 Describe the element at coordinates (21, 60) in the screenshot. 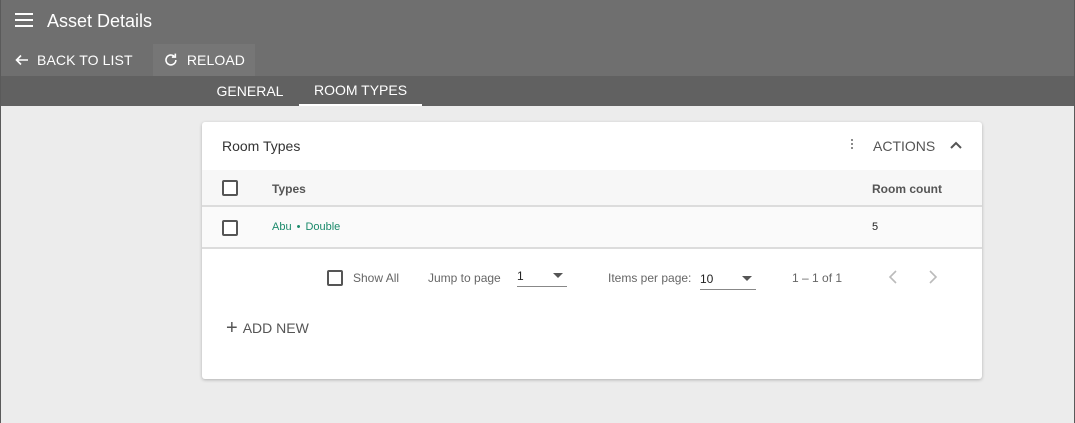

I see `arrow-left-icon` at that location.